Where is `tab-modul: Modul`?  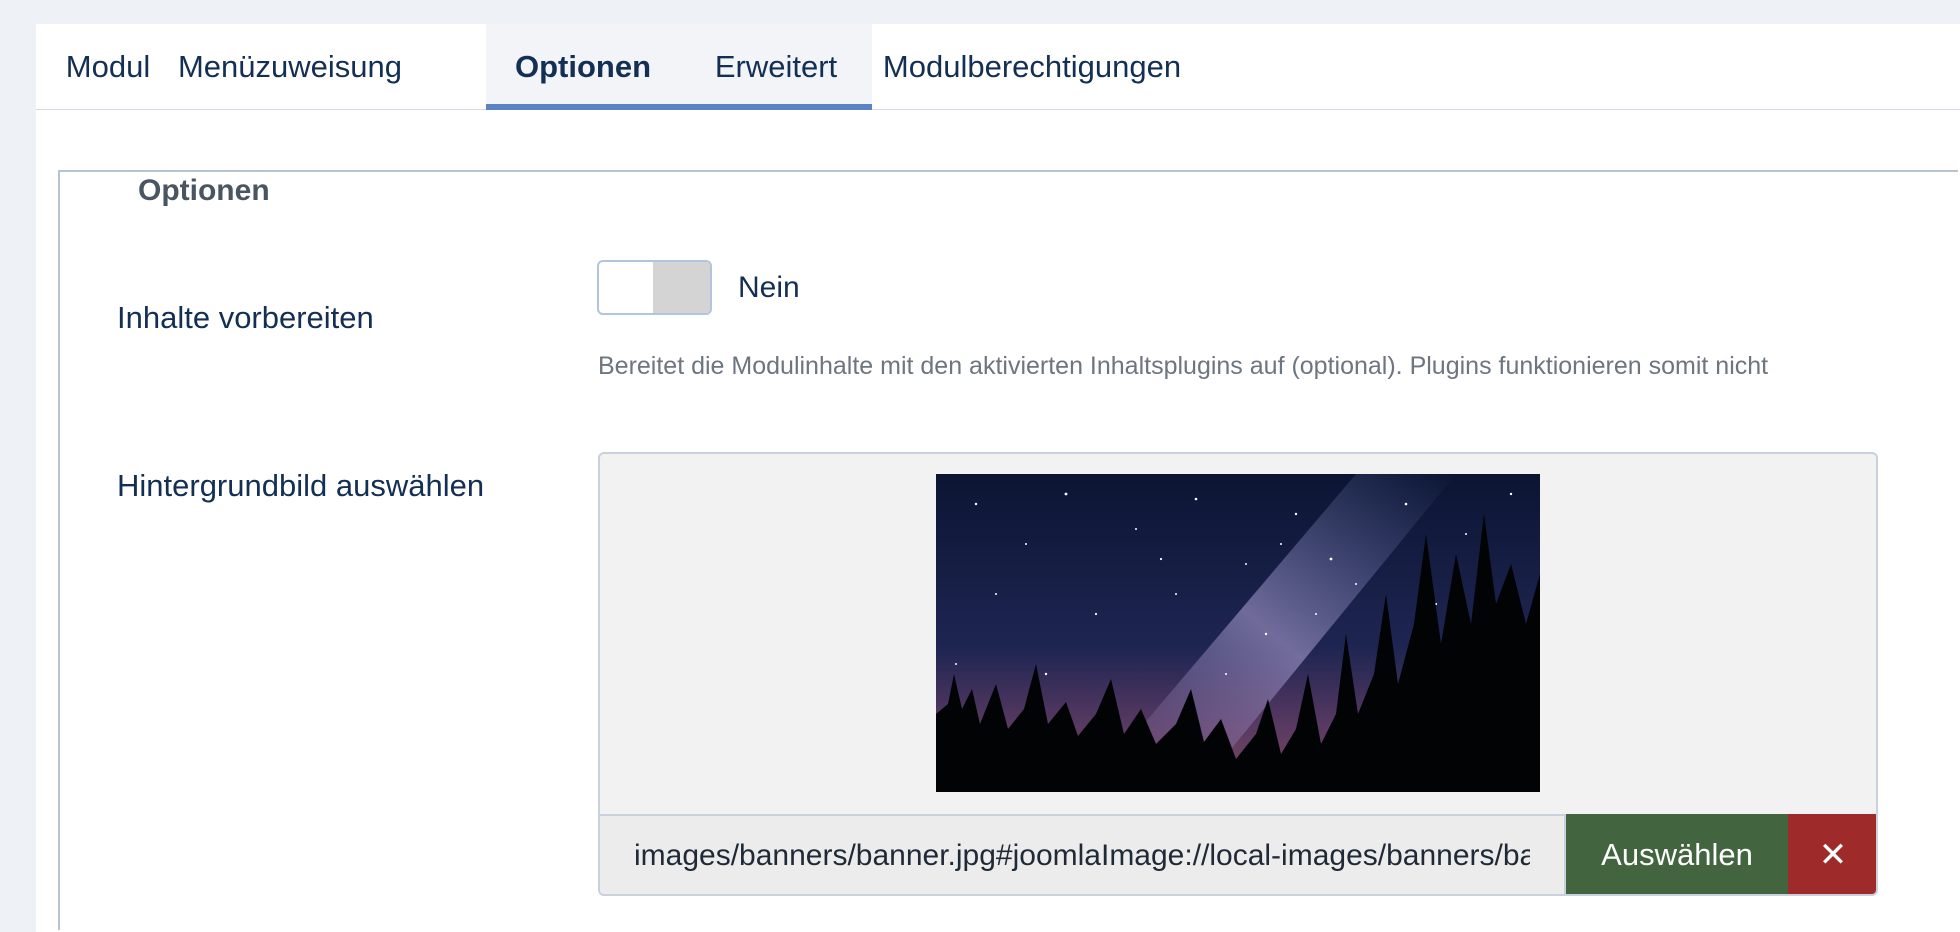
tab-modul: Modul is located at coordinates (108, 67).